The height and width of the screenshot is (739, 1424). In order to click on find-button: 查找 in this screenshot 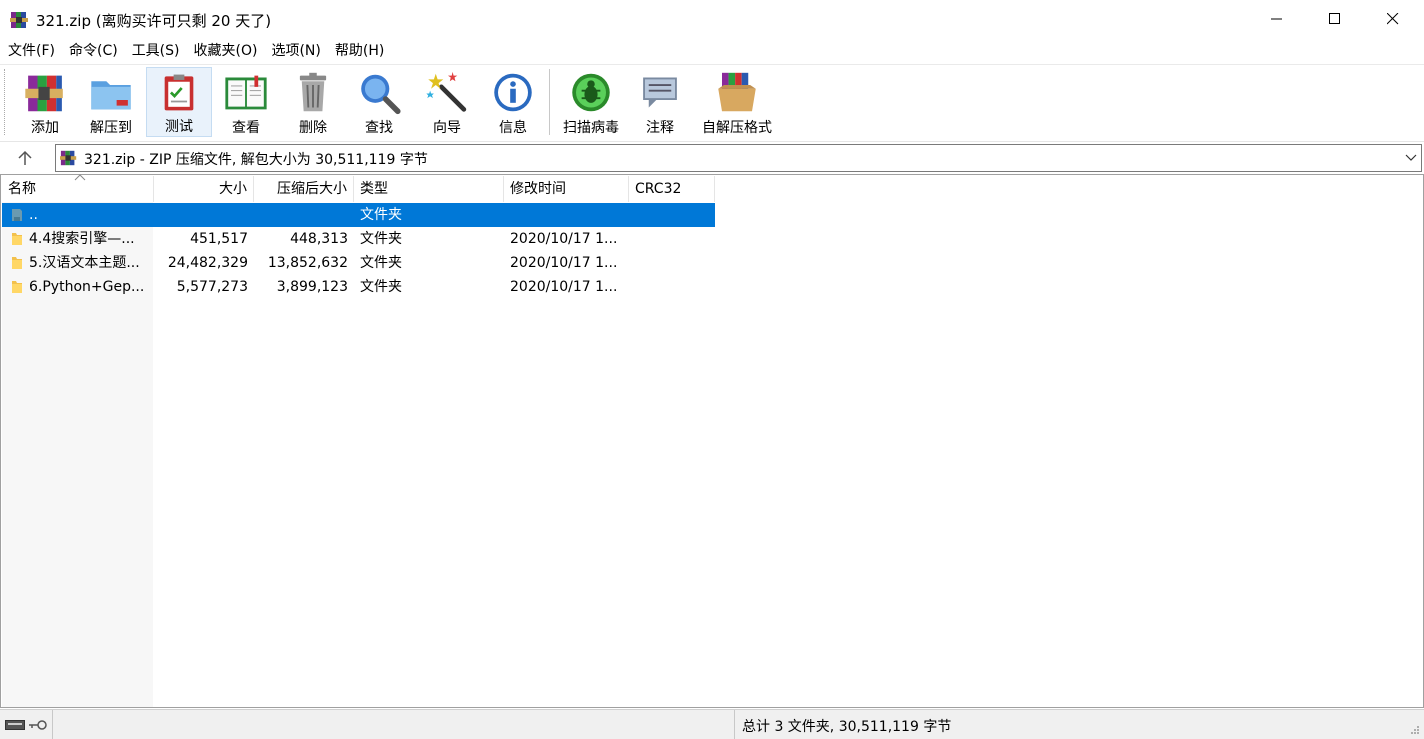, I will do `click(379, 102)`.